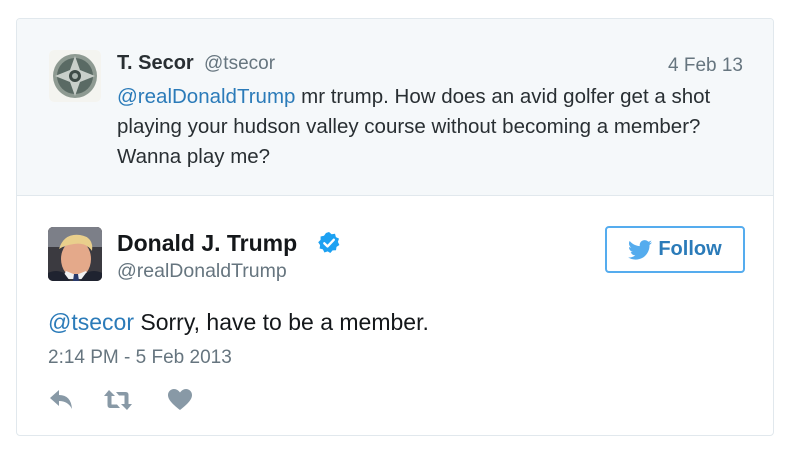 Image resolution: width=798 pixels, height=457 pixels. What do you see at coordinates (75, 254) in the screenshot?
I see `trump-avatar` at bounding box center [75, 254].